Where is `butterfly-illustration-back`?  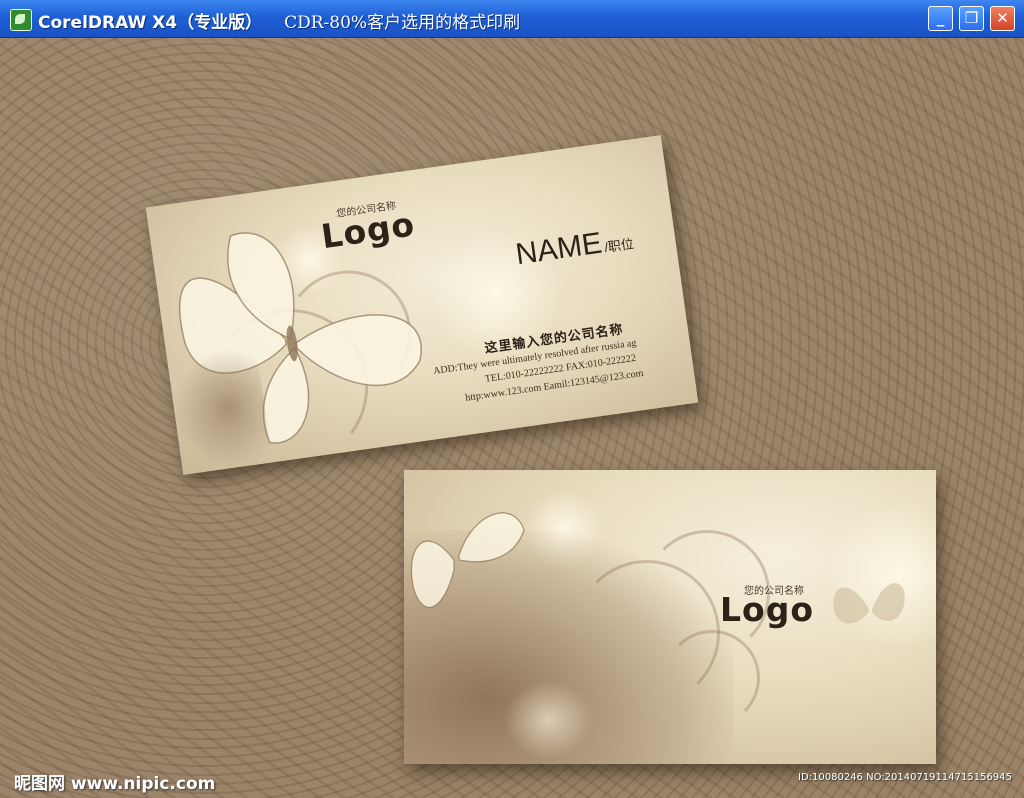
butterfly-illustration-back is located at coordinates (467, 560).